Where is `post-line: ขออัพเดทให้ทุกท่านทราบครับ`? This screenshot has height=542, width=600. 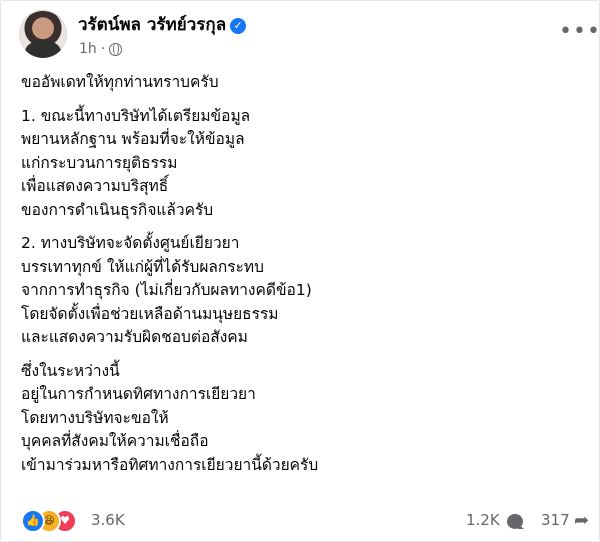 post-line: ขออัพเดทให้ทุกท่านทราบครับ is located at coordinates (120, 82).